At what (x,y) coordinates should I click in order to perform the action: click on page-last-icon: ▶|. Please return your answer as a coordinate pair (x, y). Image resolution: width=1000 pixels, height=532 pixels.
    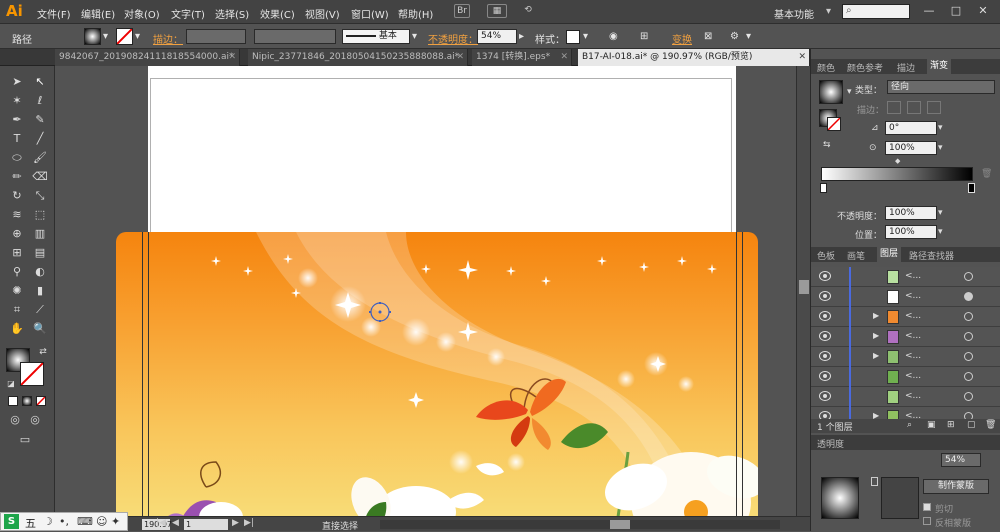
    Looking at the image, I should click on (249, 523).